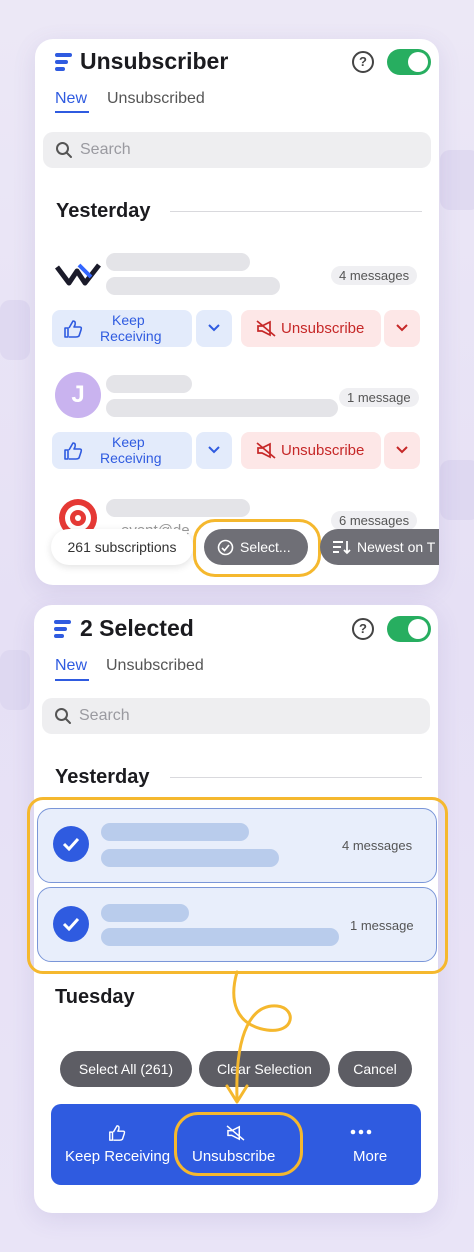 The height and width of the screenshot is (1252, 474). I want to click on cancel-label: Cancel, so click(375, 1069).